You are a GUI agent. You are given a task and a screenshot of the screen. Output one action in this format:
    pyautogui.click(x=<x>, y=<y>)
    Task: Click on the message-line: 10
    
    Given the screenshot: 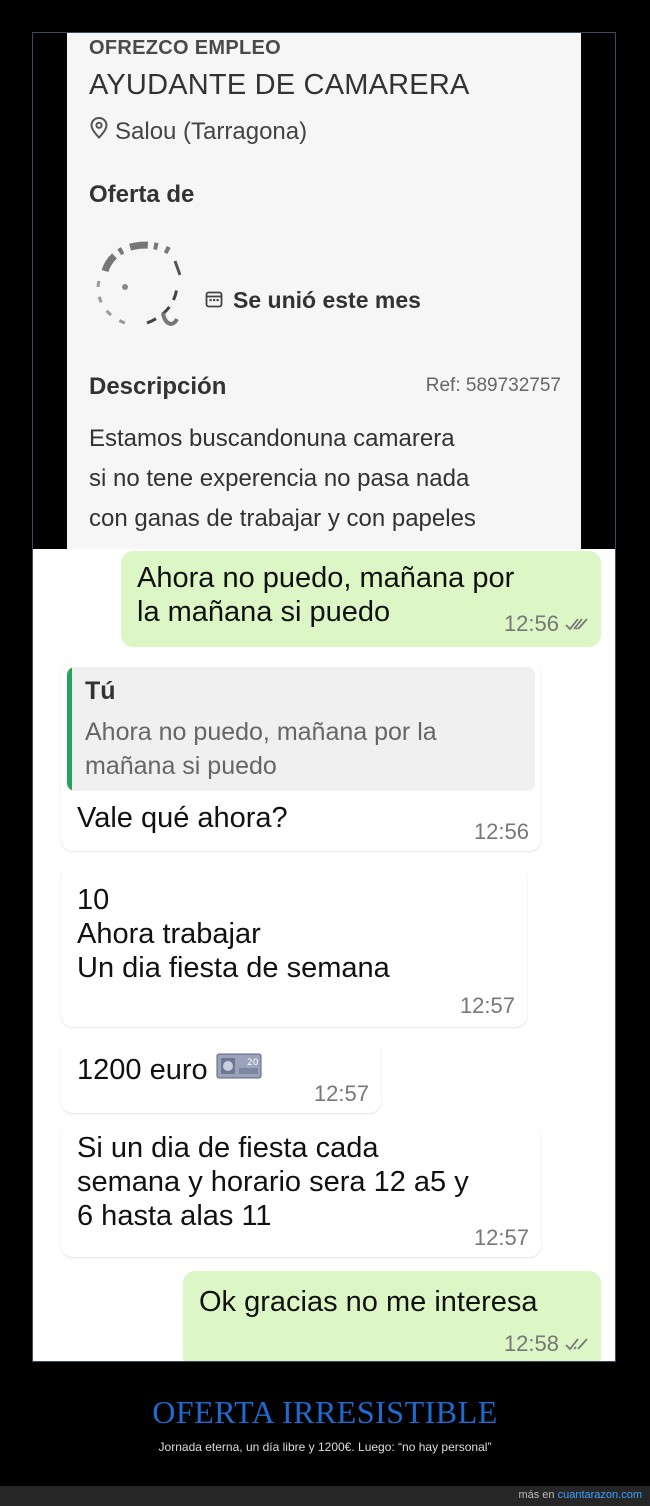 What is the action you would take?
    pyautogui.click(x=93, y=900)
    